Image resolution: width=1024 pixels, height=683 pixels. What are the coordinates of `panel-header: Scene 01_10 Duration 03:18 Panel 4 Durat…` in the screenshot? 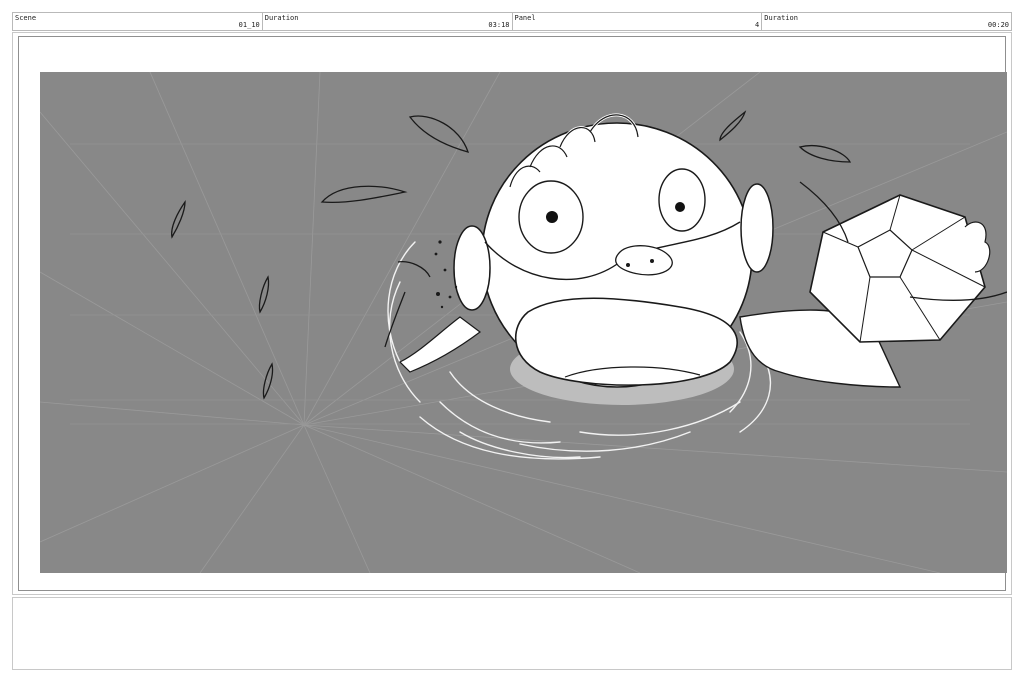 It's located at (512, 21).